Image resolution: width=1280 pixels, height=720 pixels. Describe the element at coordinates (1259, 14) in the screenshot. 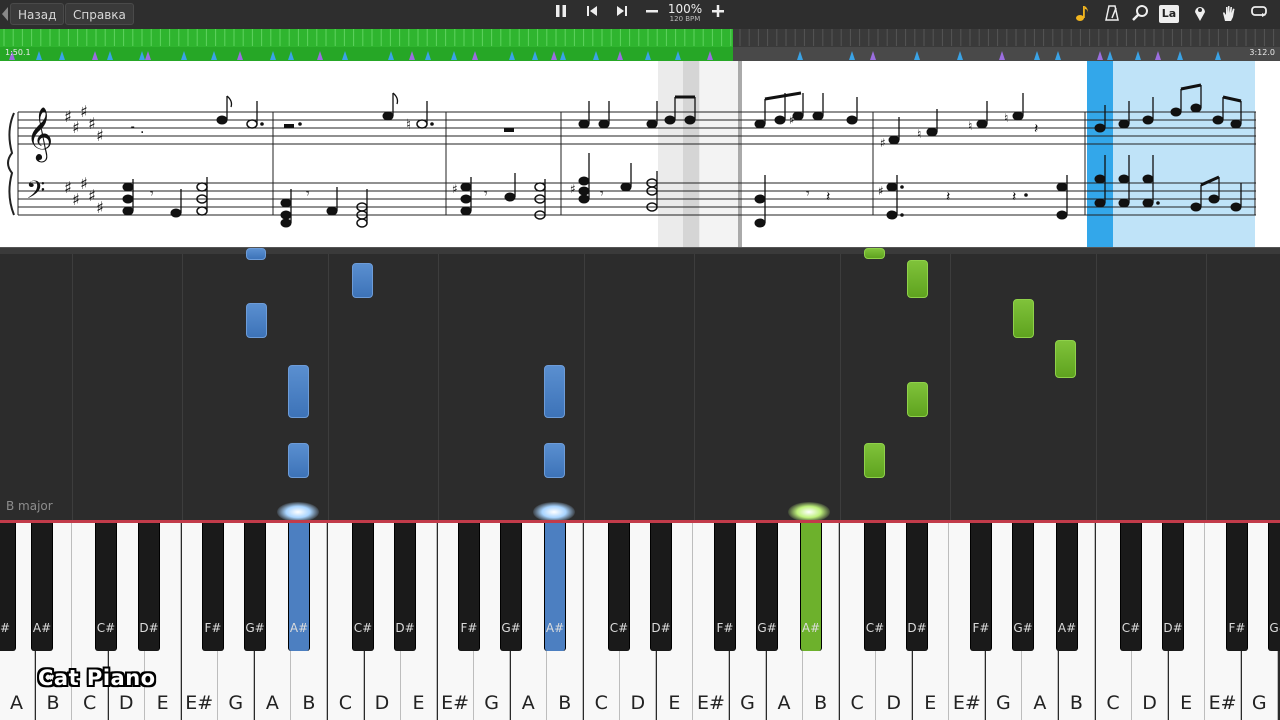

I see `loop-icon` at that location.